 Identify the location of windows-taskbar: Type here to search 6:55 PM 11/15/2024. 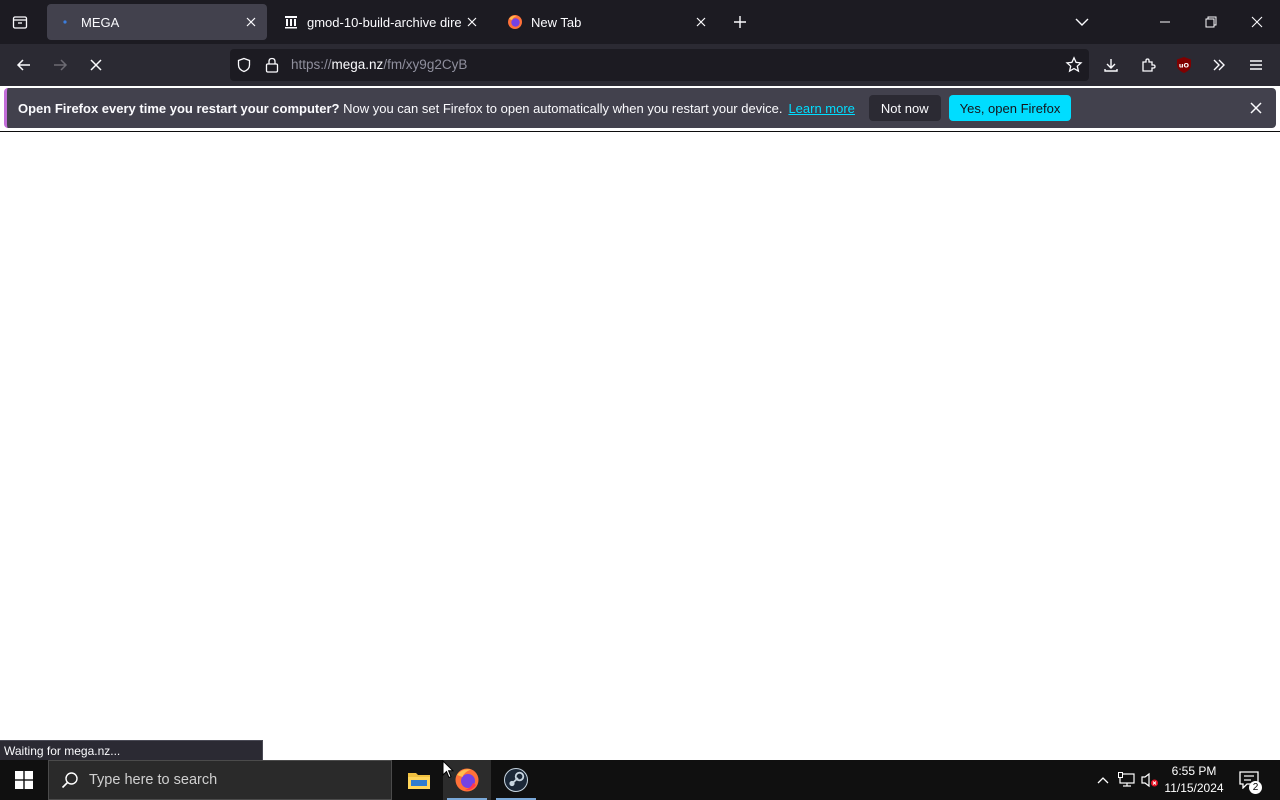
(640, 780).